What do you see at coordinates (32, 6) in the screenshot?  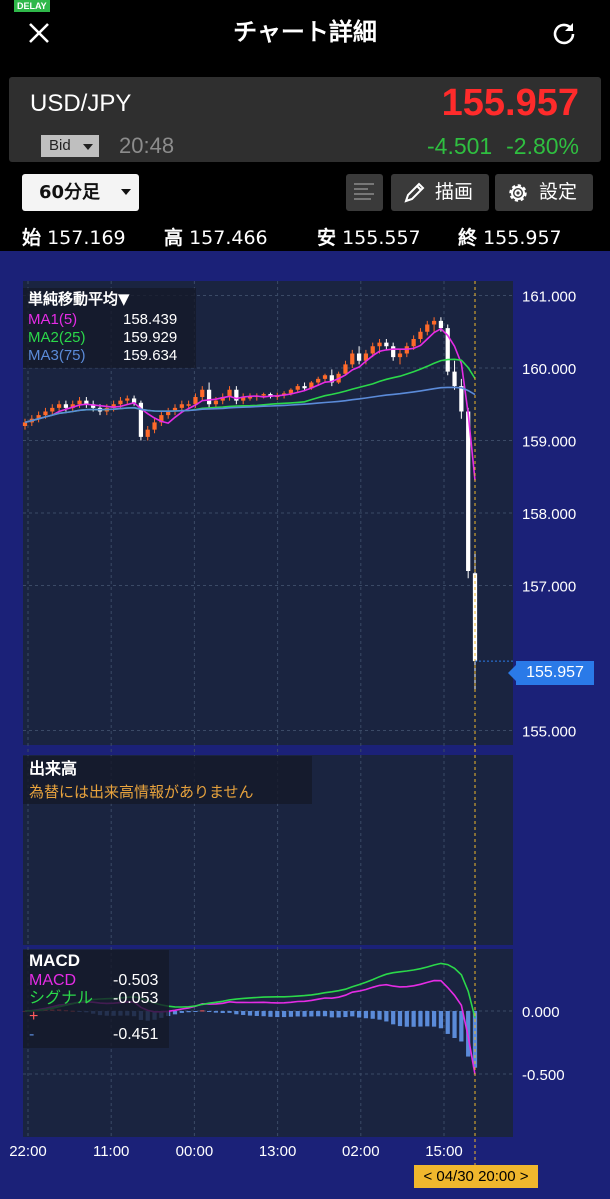 I see `delay-badge: DELAY` at bounding box center [32, 6].